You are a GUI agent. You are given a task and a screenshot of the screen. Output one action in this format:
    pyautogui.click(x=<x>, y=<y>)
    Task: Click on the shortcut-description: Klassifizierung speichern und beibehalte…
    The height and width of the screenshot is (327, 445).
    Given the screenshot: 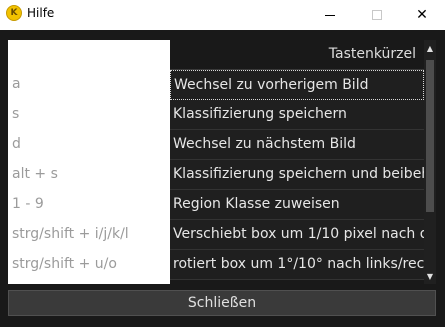 What is the action you would take?
    pyautogui.click(x=298, y=174)
    